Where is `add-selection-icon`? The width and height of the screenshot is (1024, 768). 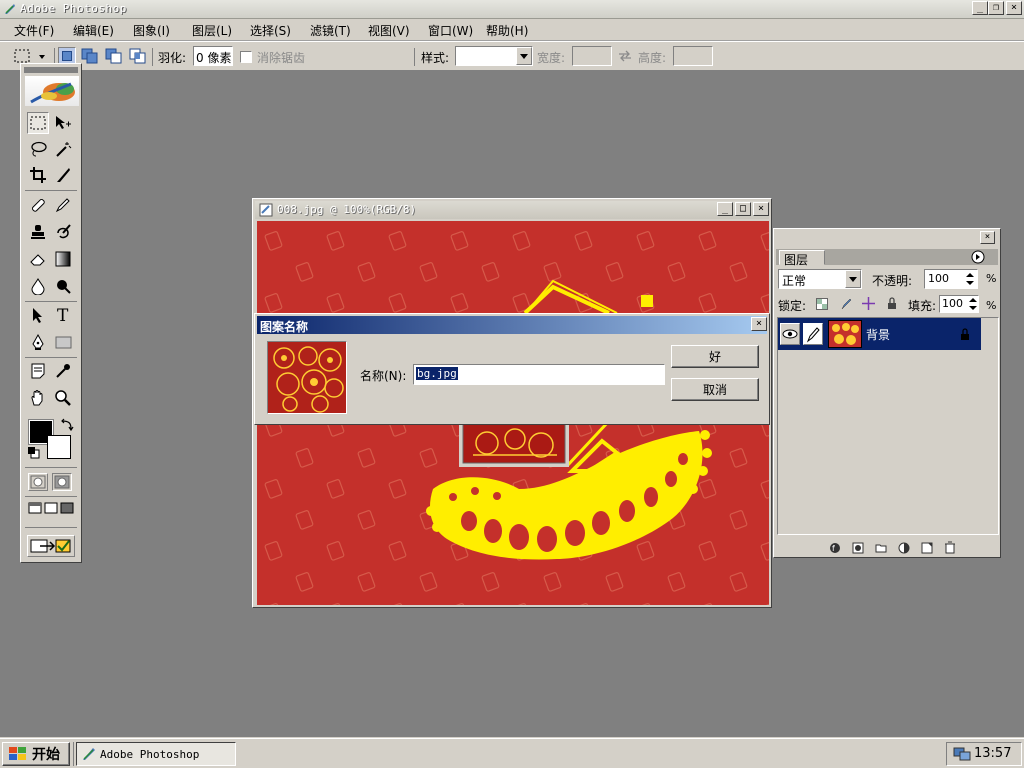
add-selection-icon is located at coordinates (89, 56).